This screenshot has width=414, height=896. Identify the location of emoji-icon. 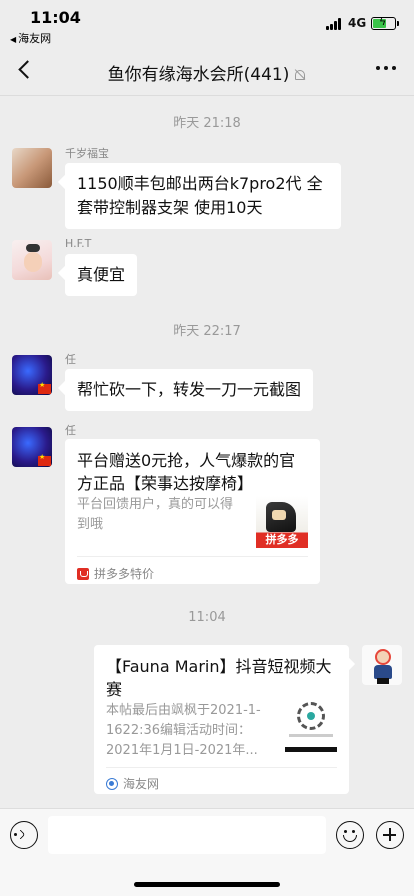
(350, 835).